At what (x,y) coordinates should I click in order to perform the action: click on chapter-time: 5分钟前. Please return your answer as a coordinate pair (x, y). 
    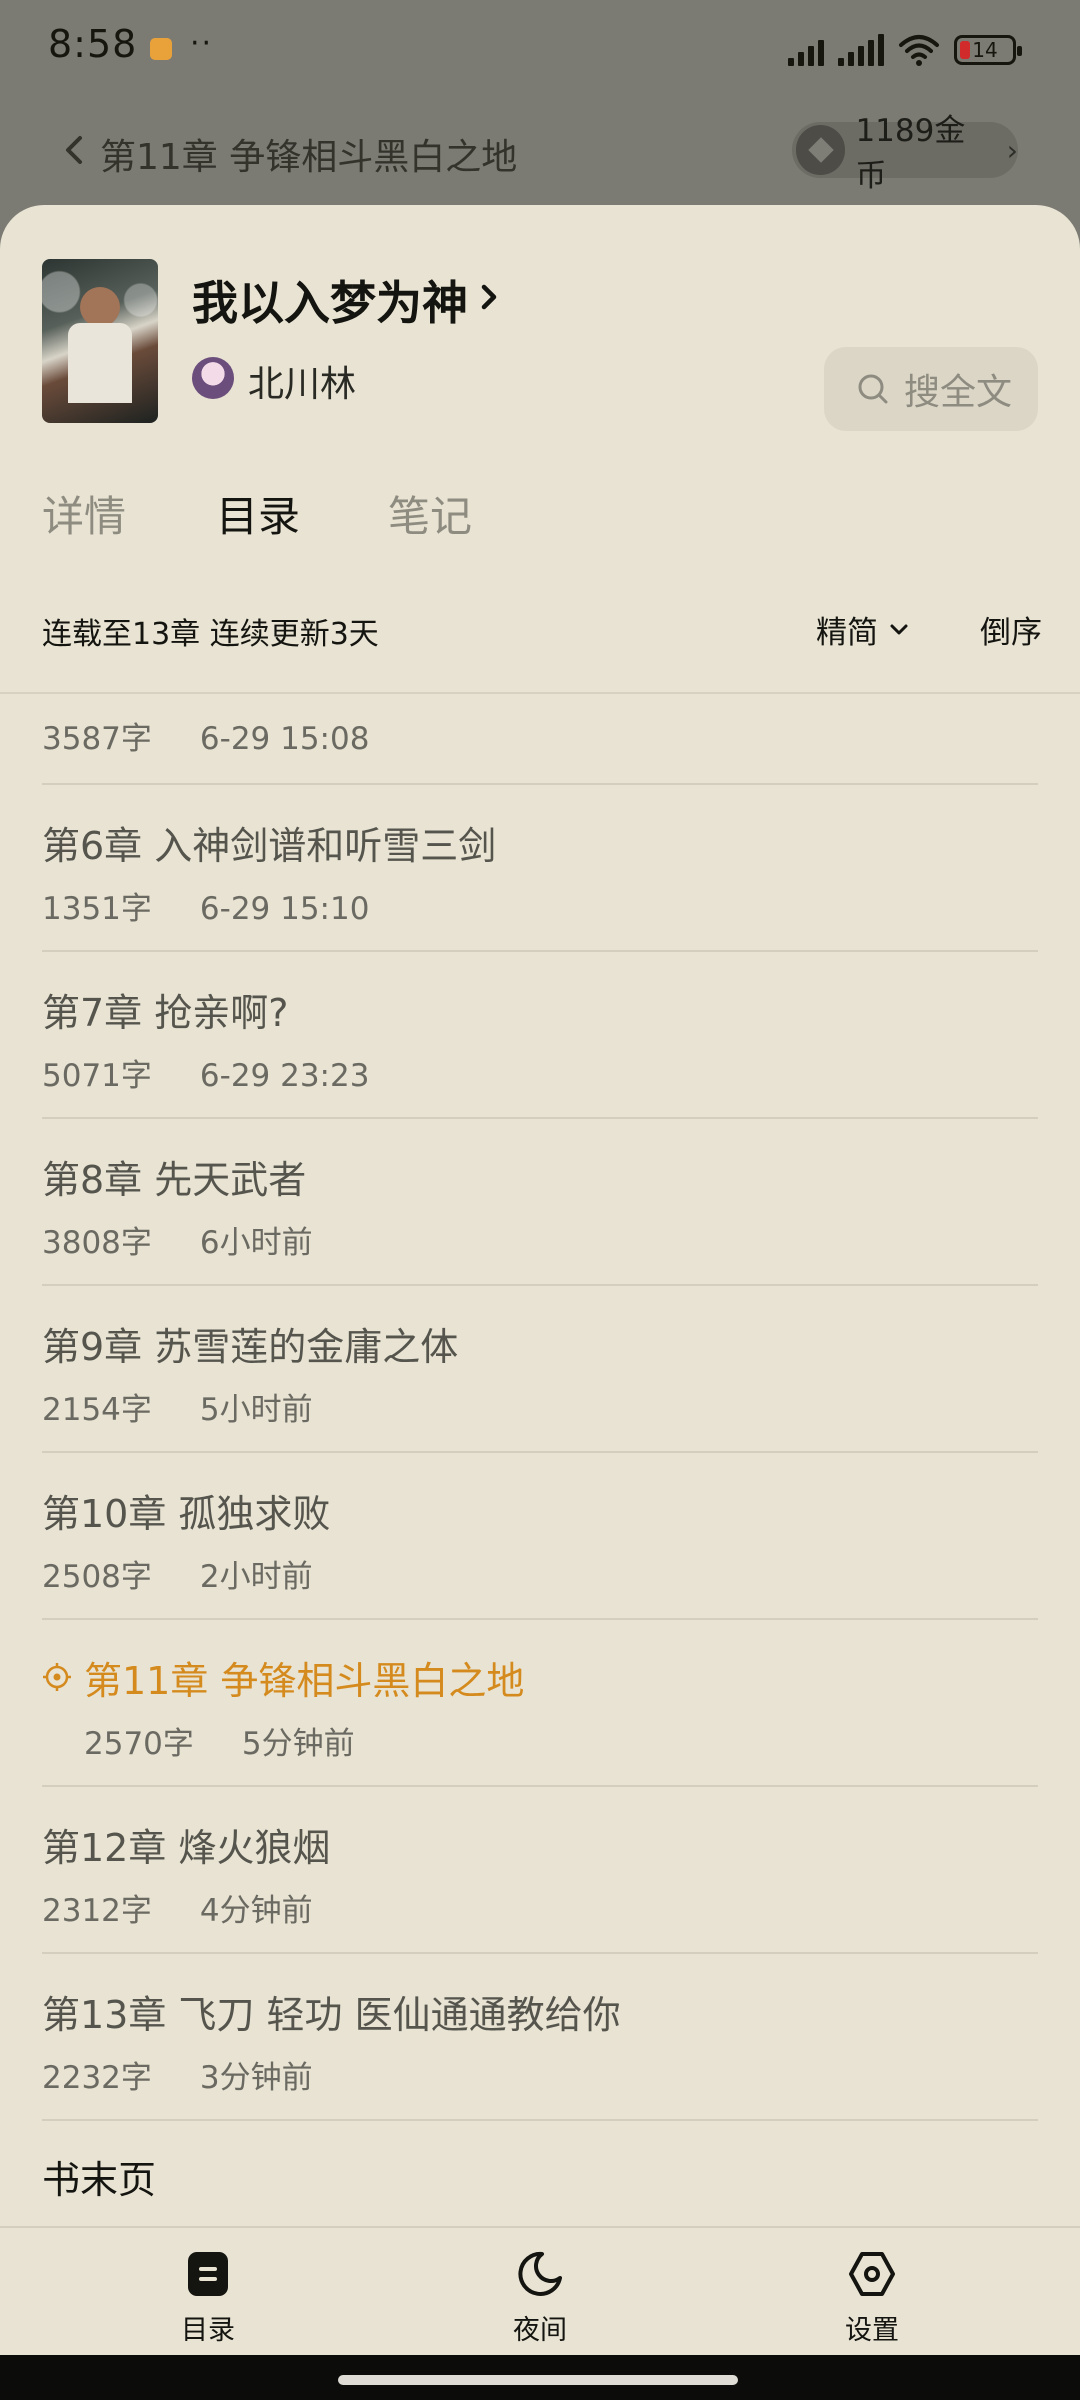
    Looking at the image, I should click on (298, 1744).